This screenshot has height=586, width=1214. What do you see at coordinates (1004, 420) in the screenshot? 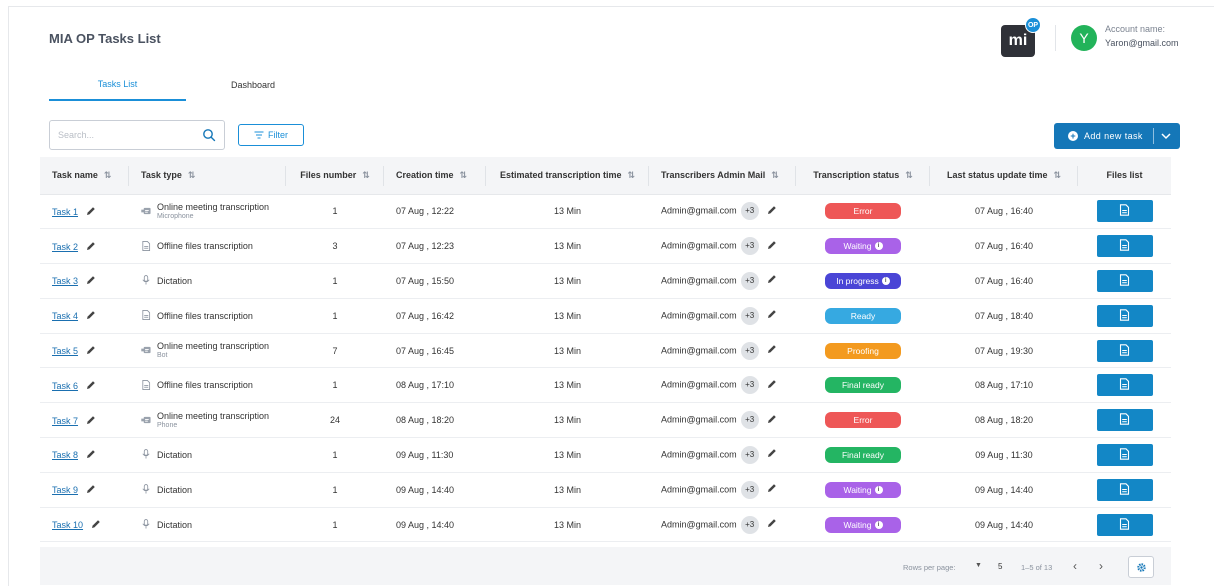
I see `last-update-time: 08 Aug , 18:20` at bounding box center [1004, 420].